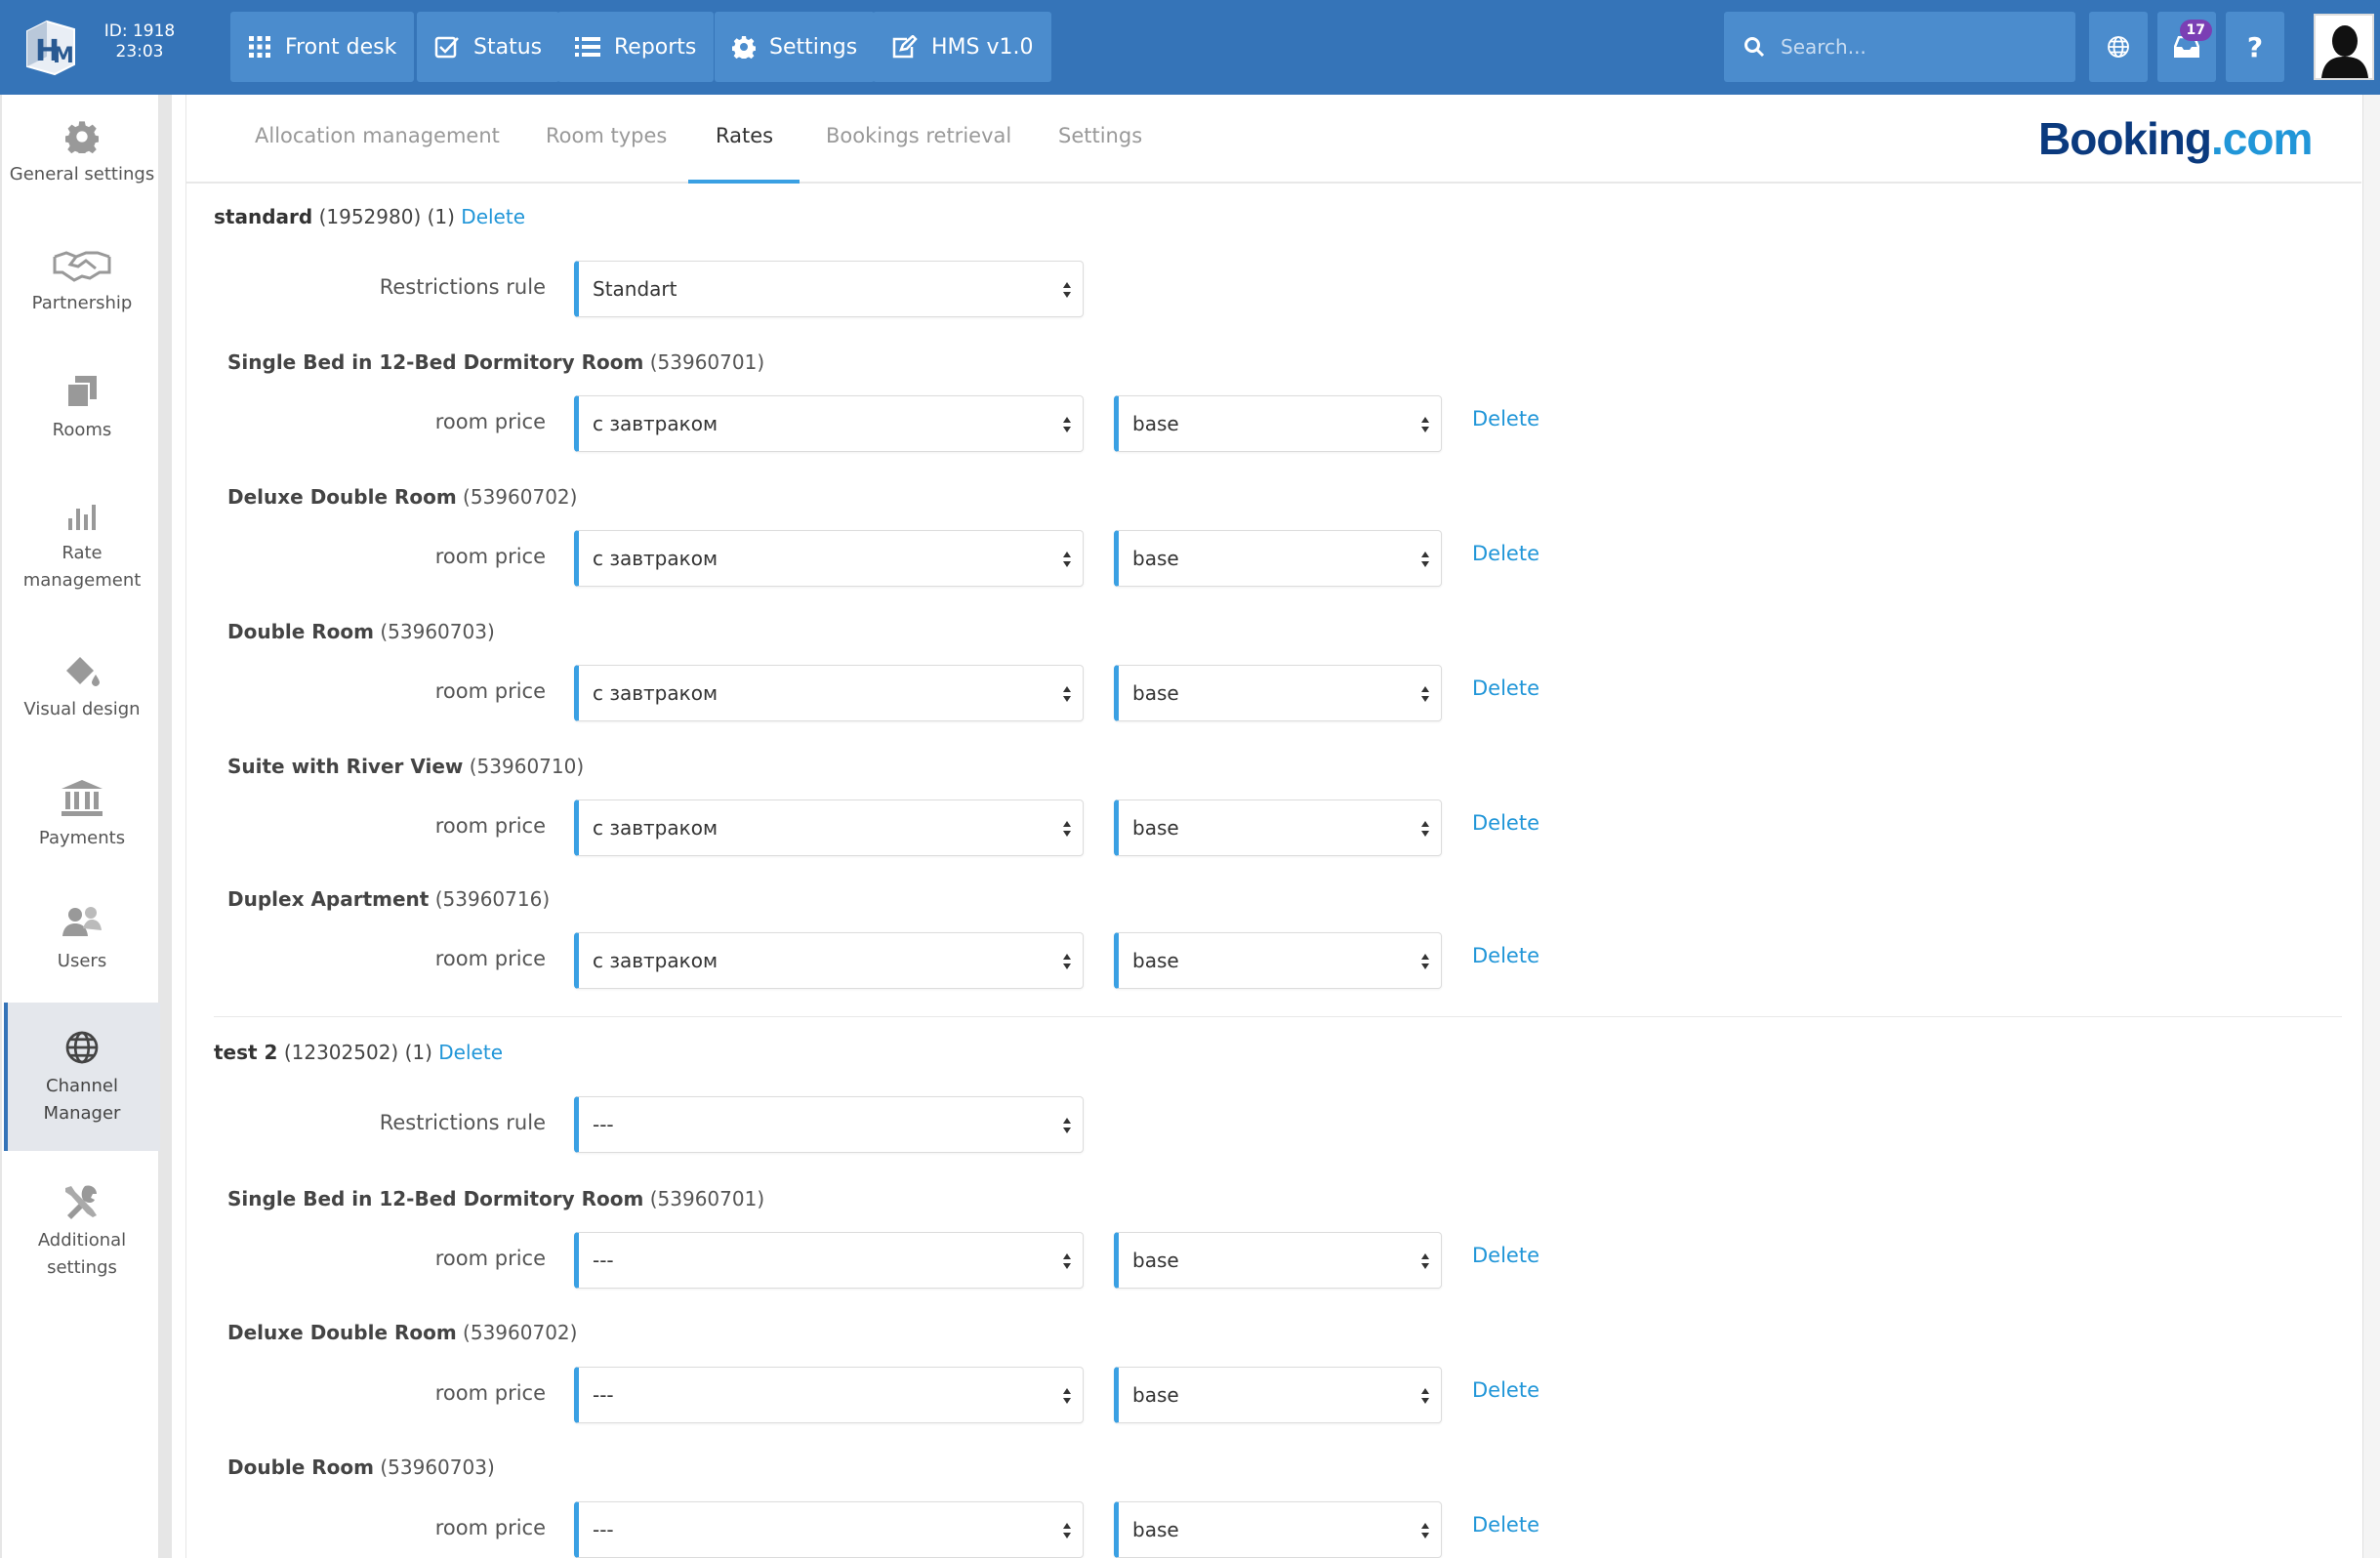 The image size is (2380, 1558). I want to click on nav-settings-button: Settings, so click(795, 47).